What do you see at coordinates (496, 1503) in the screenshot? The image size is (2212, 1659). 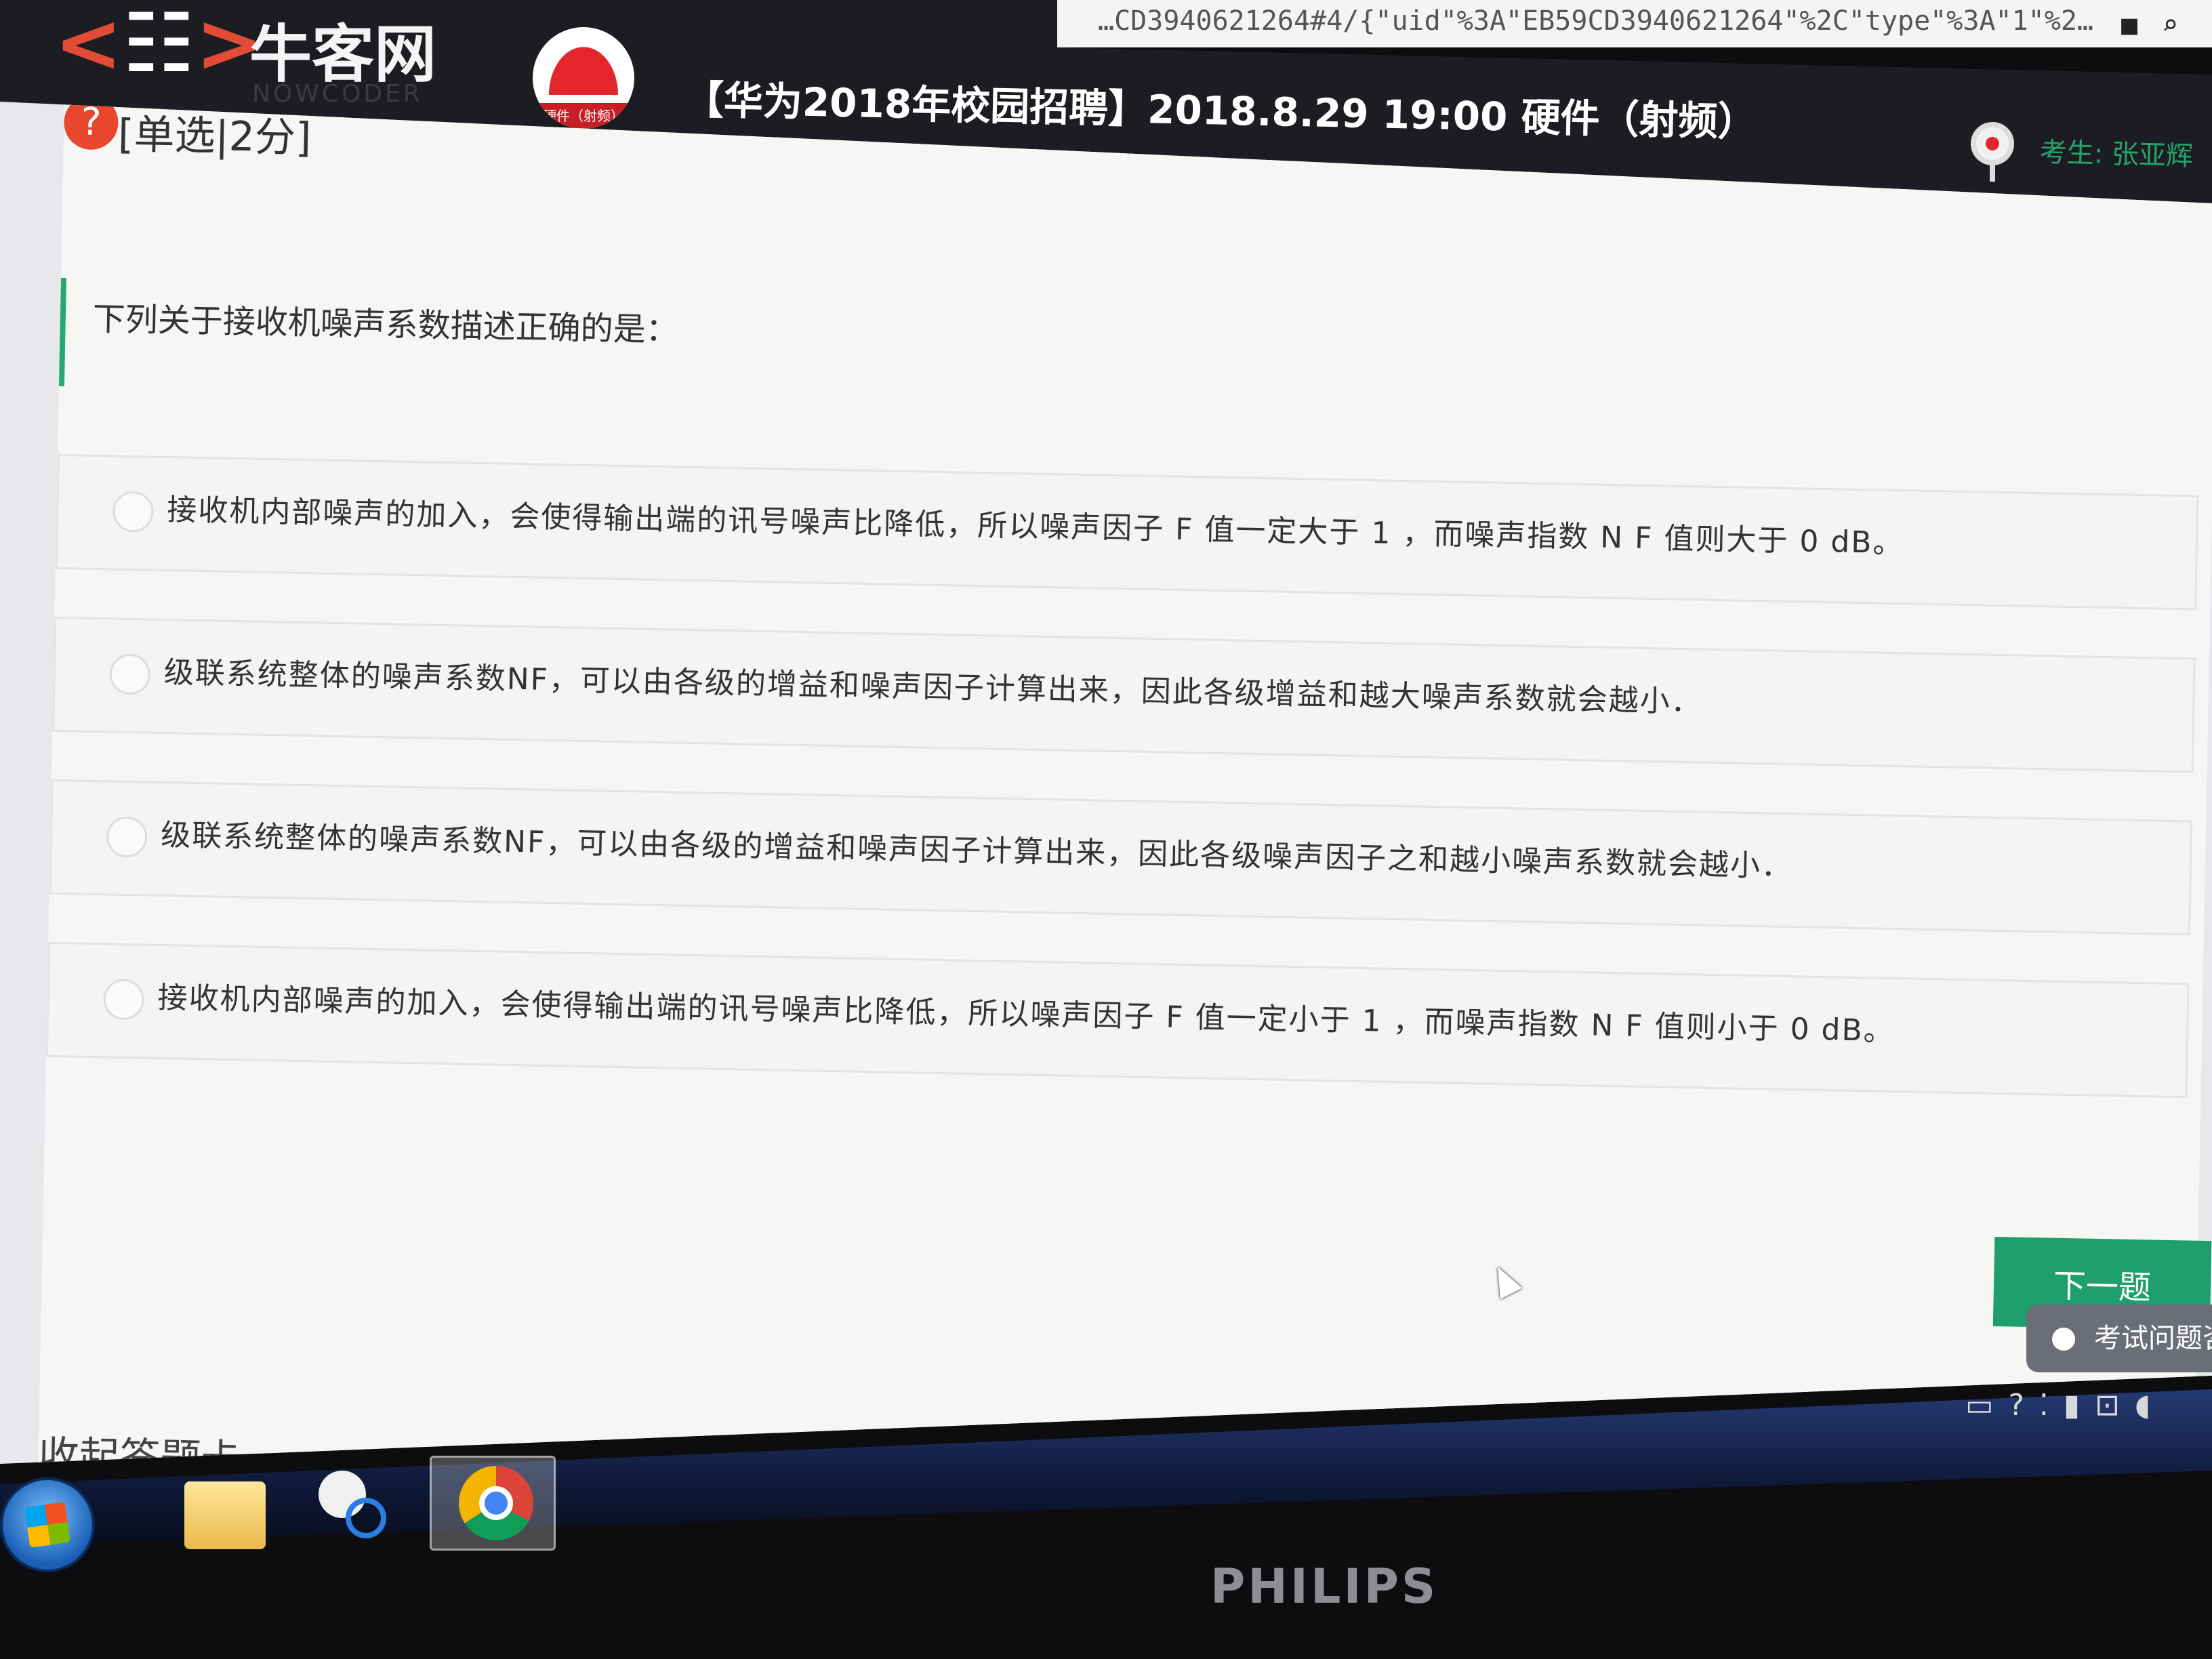 I see `chrome-icon` at bounding box center [496, 1503].